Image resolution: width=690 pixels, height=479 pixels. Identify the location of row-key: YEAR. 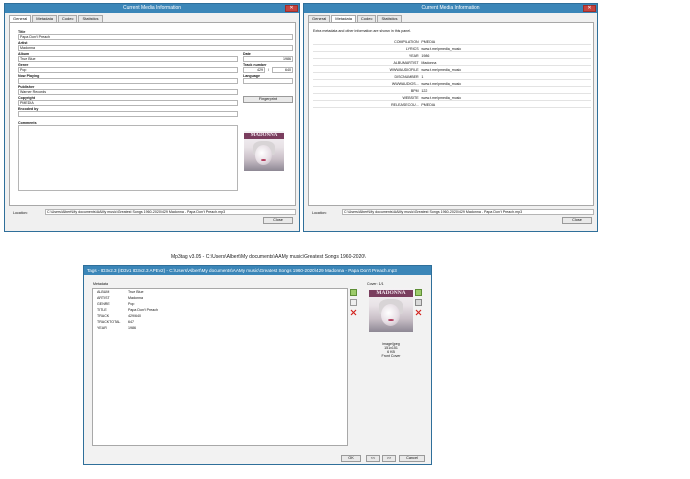
(413, 56).